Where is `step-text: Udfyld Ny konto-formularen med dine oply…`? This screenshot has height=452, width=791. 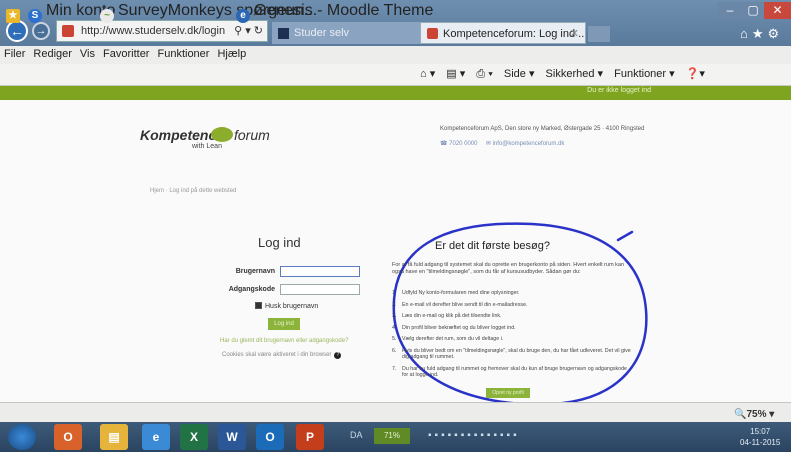 step-text: Udfyld Ny konto-formularen med dine oply… is located at coordinates (461, 293).